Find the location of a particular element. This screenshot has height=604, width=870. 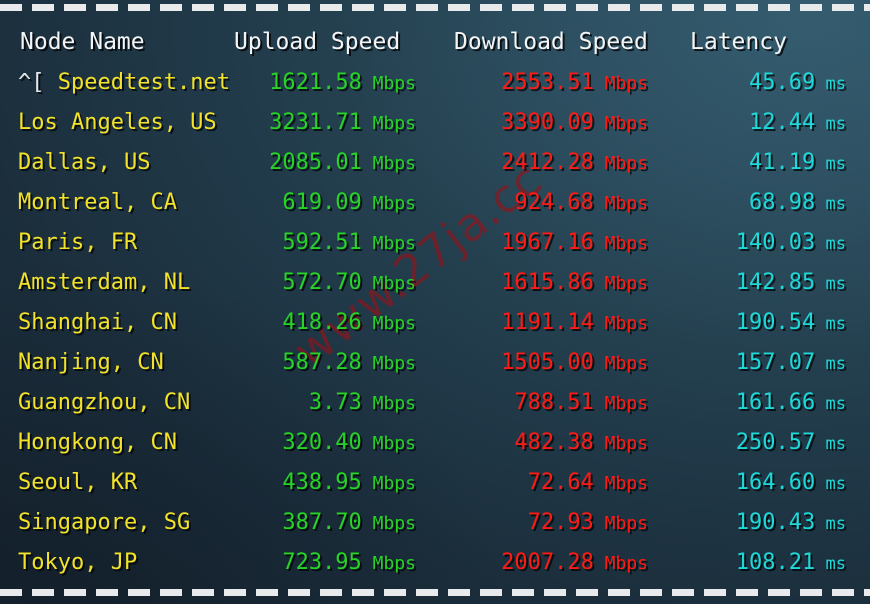

cell-latency: 190.43 ms is located at coordinates (768, 522).